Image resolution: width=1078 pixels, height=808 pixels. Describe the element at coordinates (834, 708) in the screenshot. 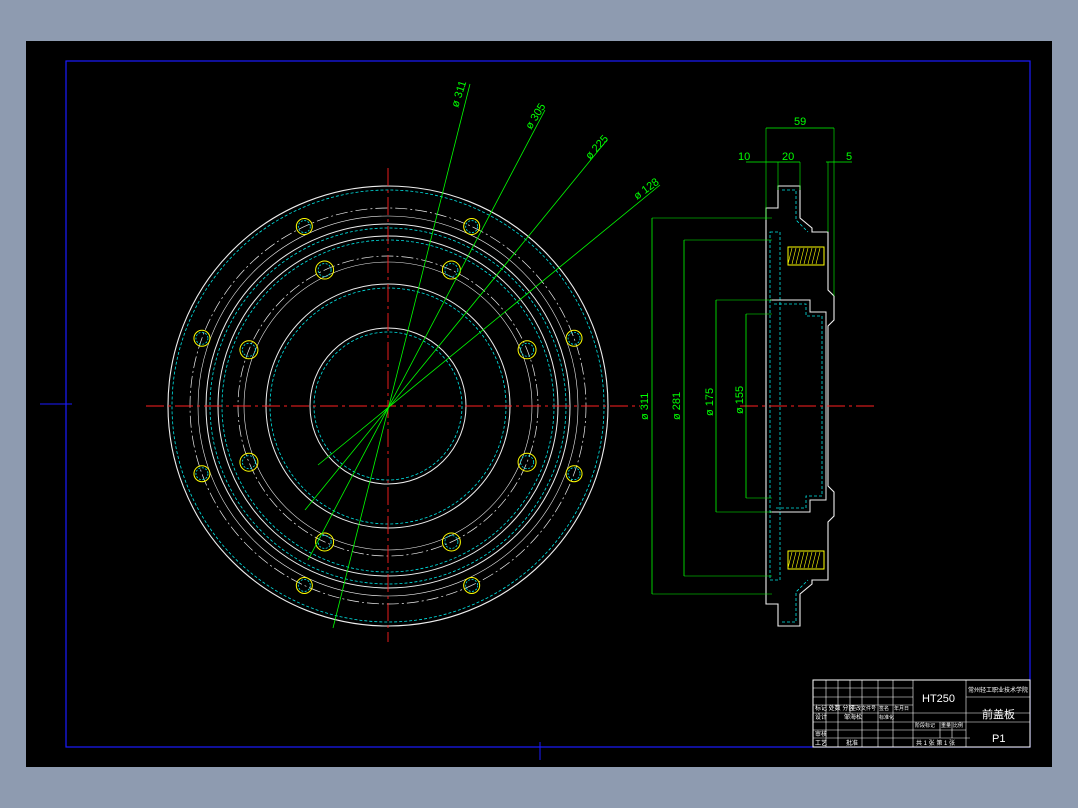

I see `title-left-label-0: 标记 处数 分区` at that location.